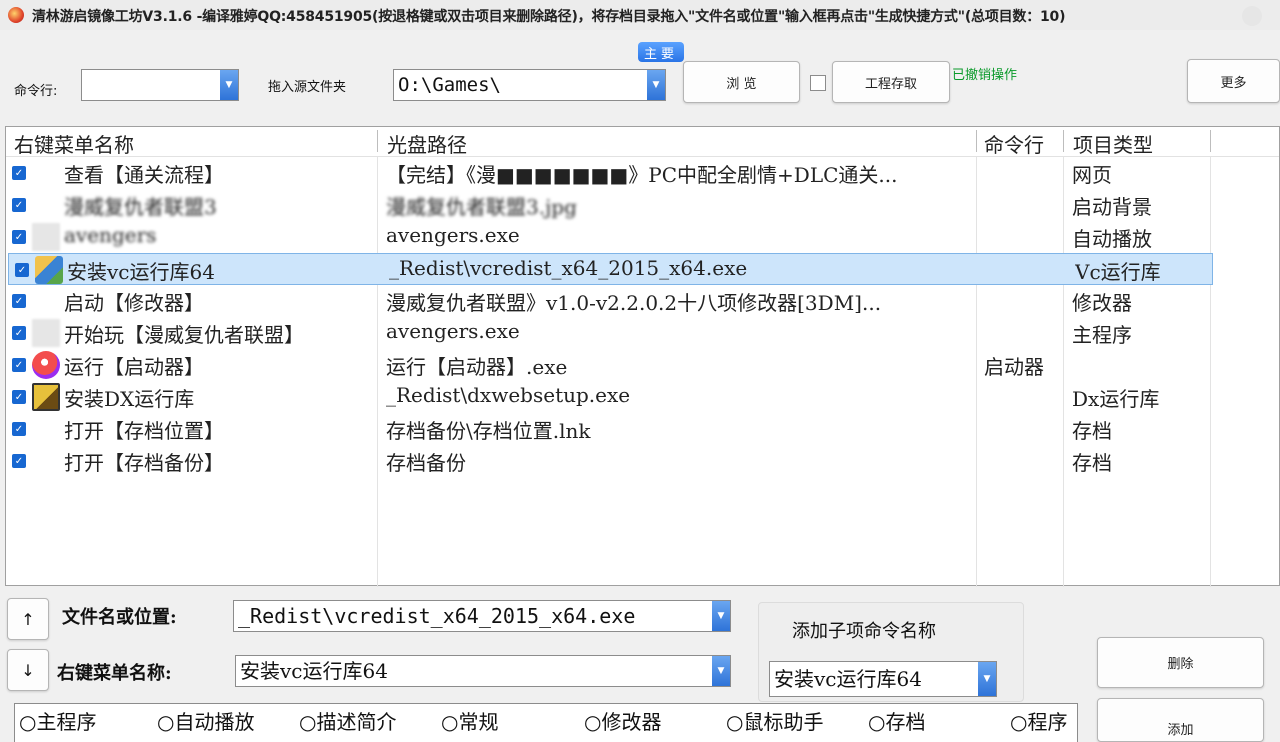 Image resolution: width=1280 pixels, height=742 pixels. Describe the element at coordinates (74, 143) in the screenshot. I see `column-header-menu-name: 右键菜单名称` at that location.